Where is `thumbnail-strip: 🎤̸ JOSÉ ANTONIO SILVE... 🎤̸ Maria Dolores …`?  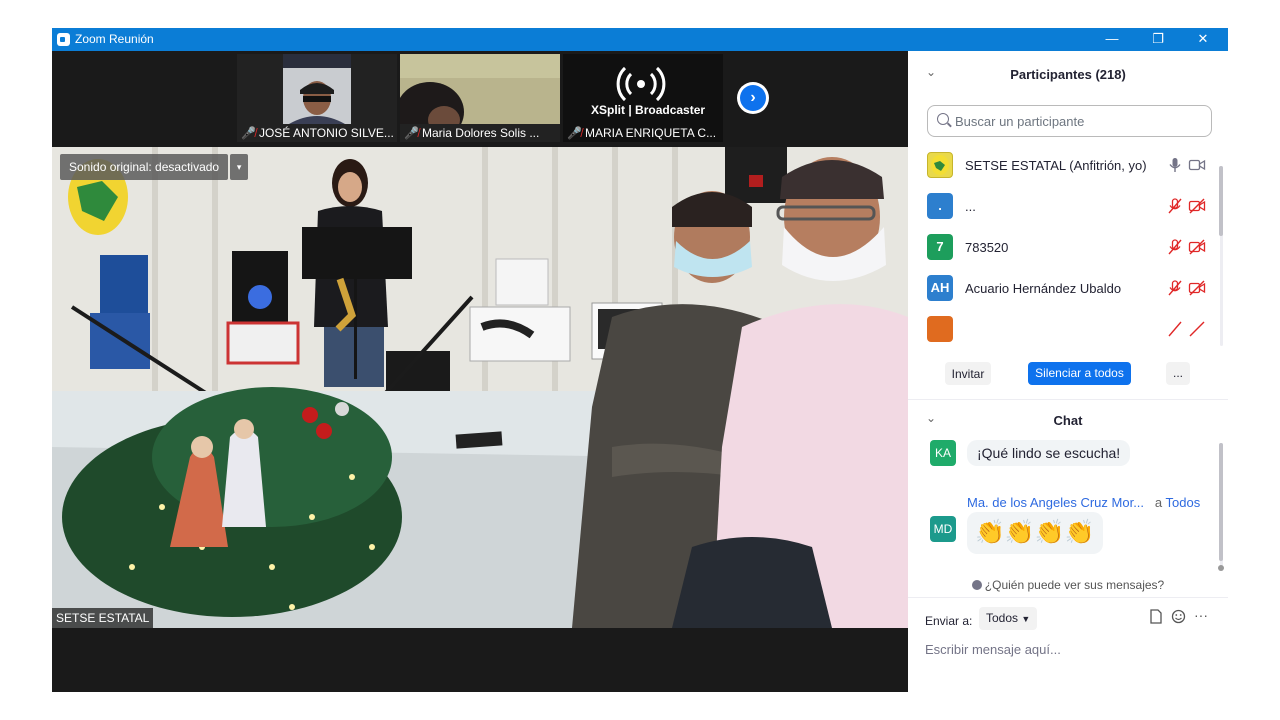 thumbnail-strip: 🎤̸ JOSÉ ANTONIO SILVE... 🎤̸ Maria Dolores … is located at coordinates (480, 99).